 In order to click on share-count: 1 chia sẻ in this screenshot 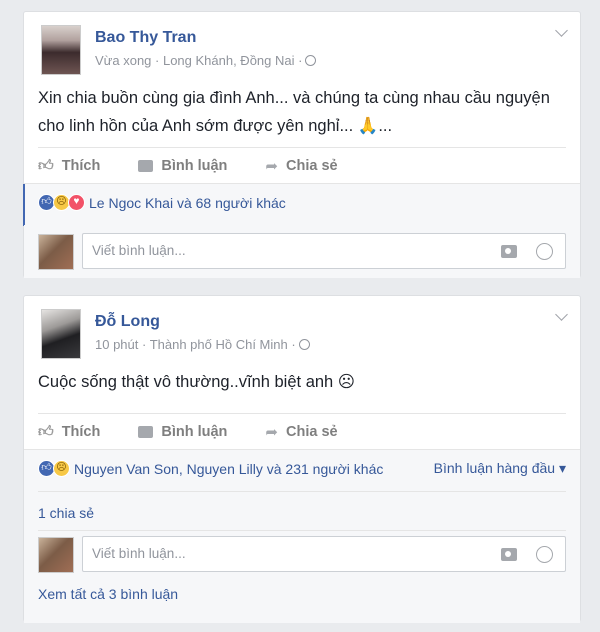, I will do `click(66, 513)`.